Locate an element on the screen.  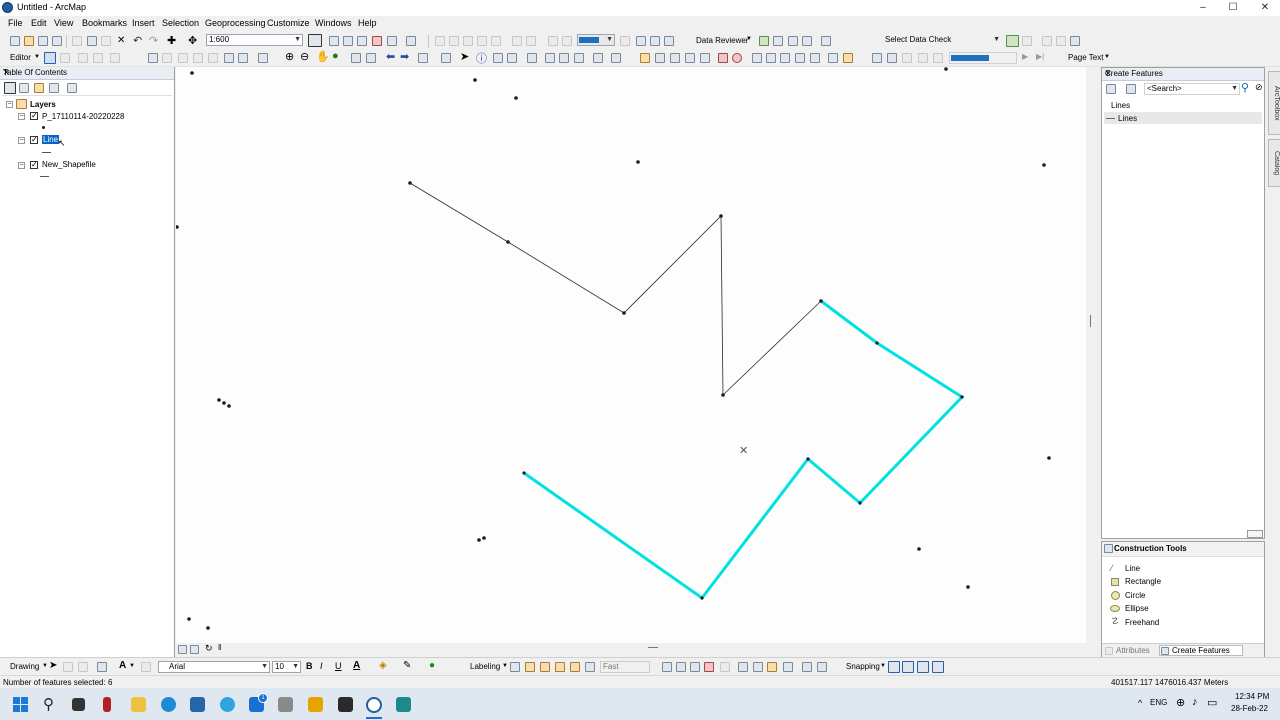
volume-icon: ♪ is located at coordinates (1195, 702).